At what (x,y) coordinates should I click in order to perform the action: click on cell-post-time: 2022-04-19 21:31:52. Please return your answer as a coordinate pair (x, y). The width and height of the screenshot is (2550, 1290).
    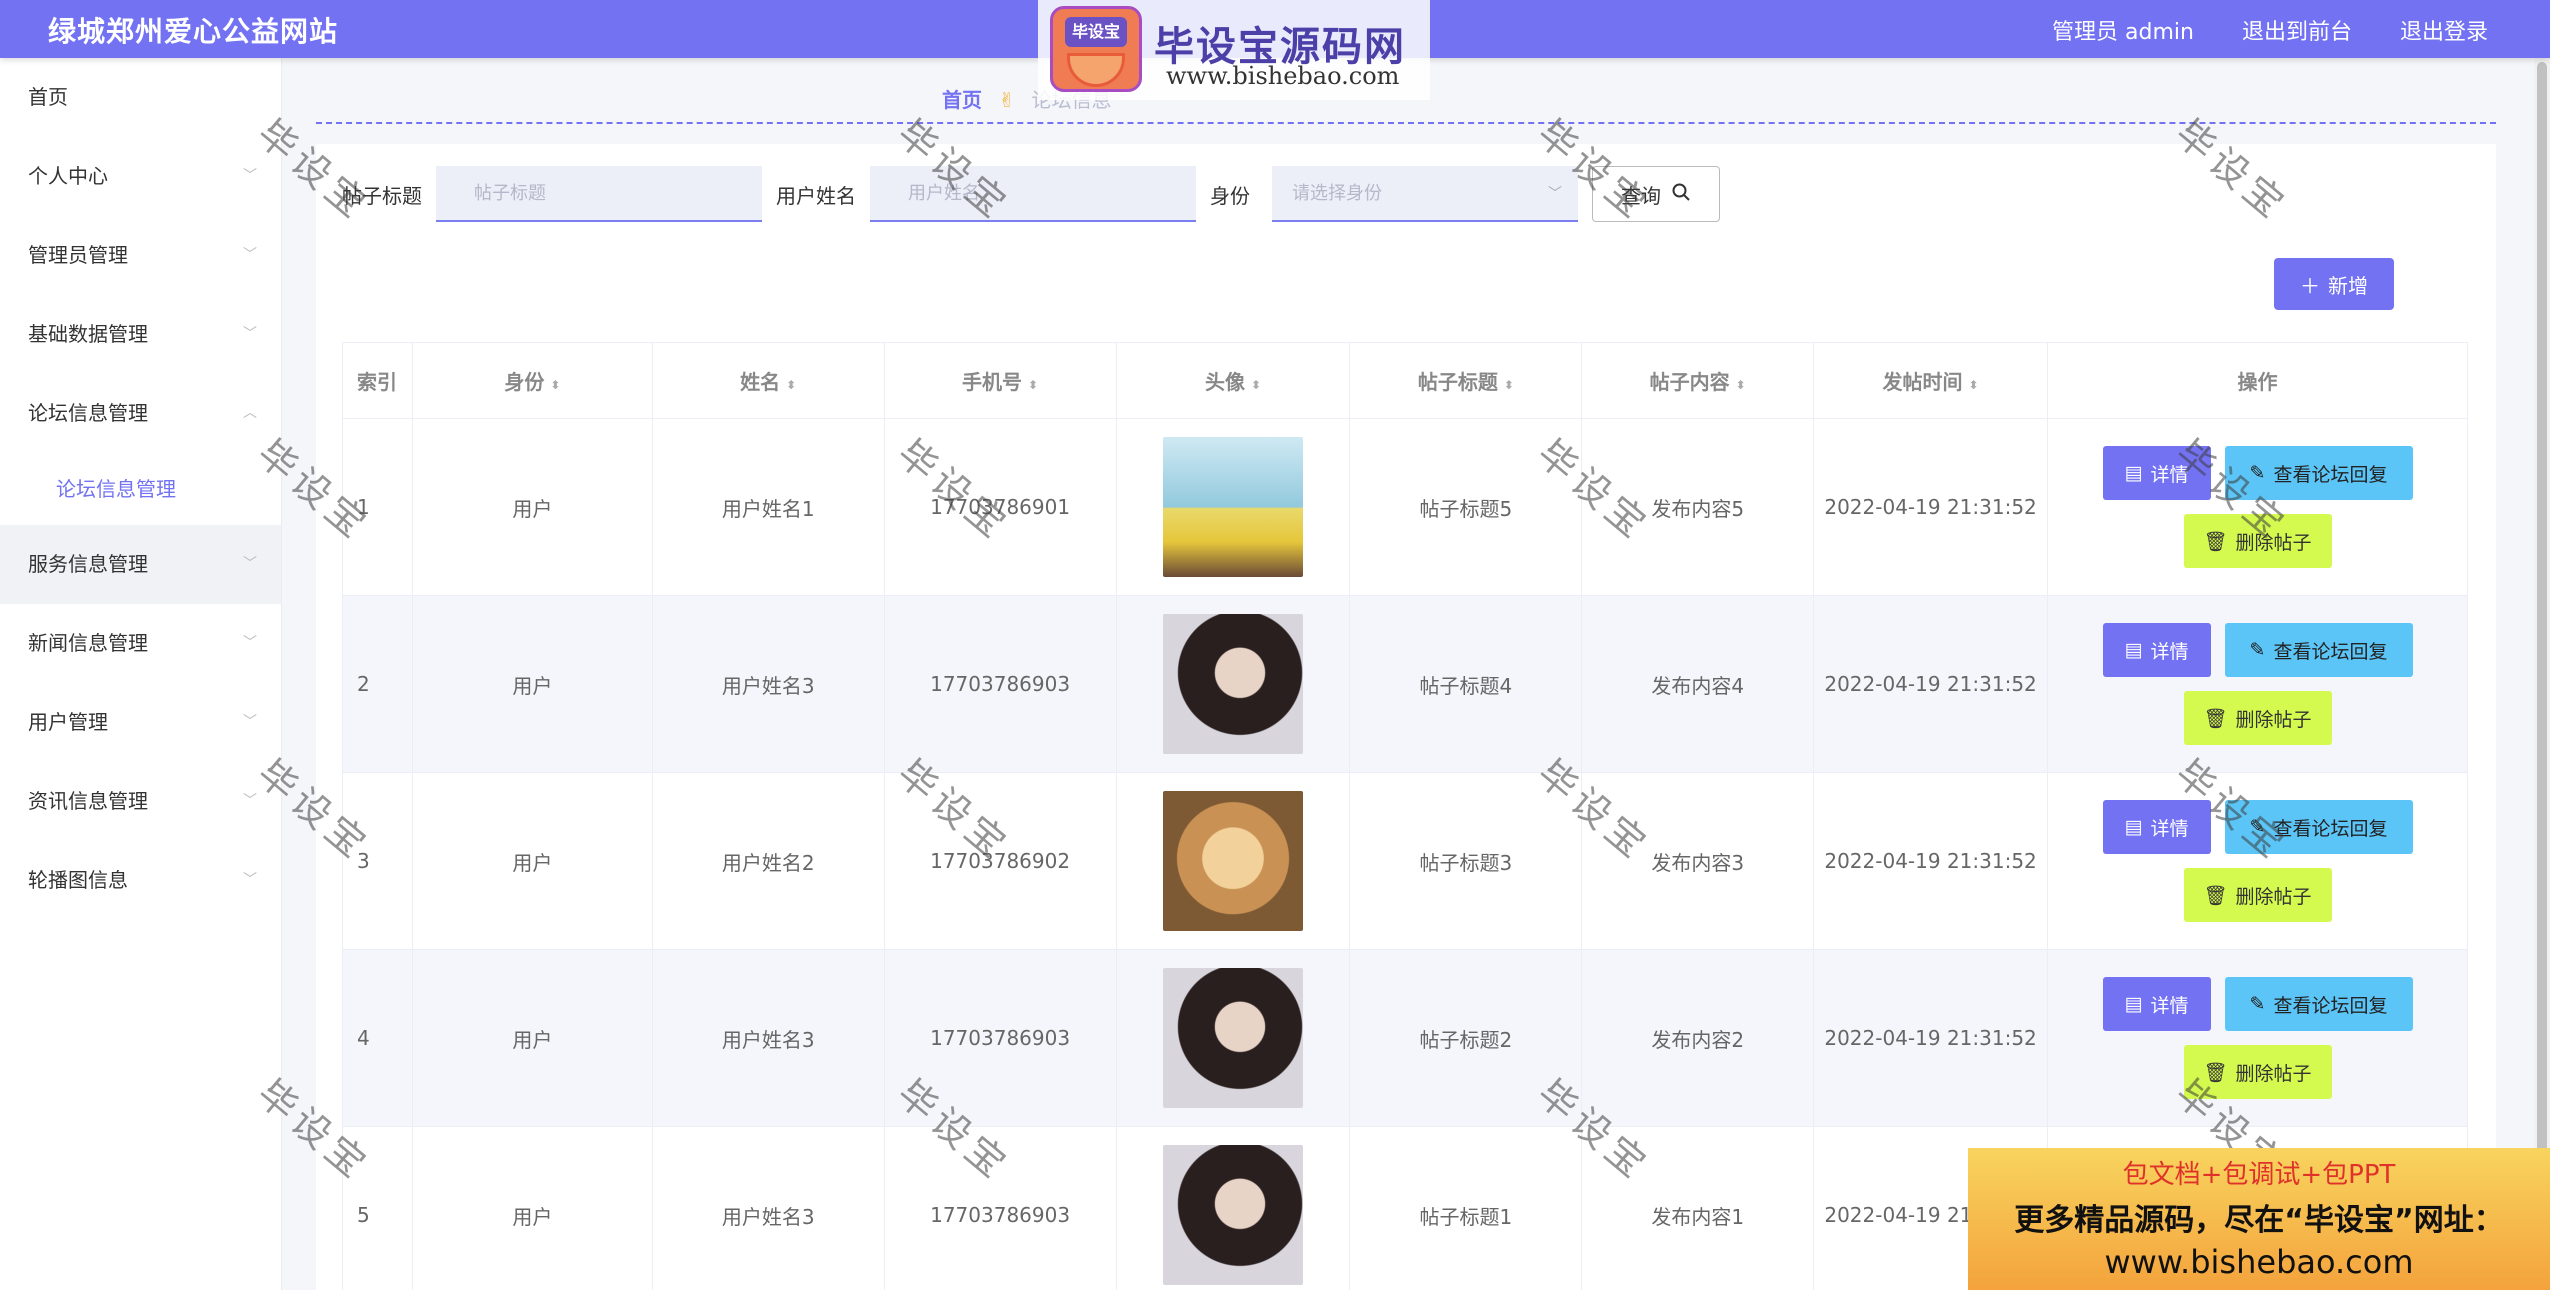
    Looking at the image, I should click on (1931, 684).